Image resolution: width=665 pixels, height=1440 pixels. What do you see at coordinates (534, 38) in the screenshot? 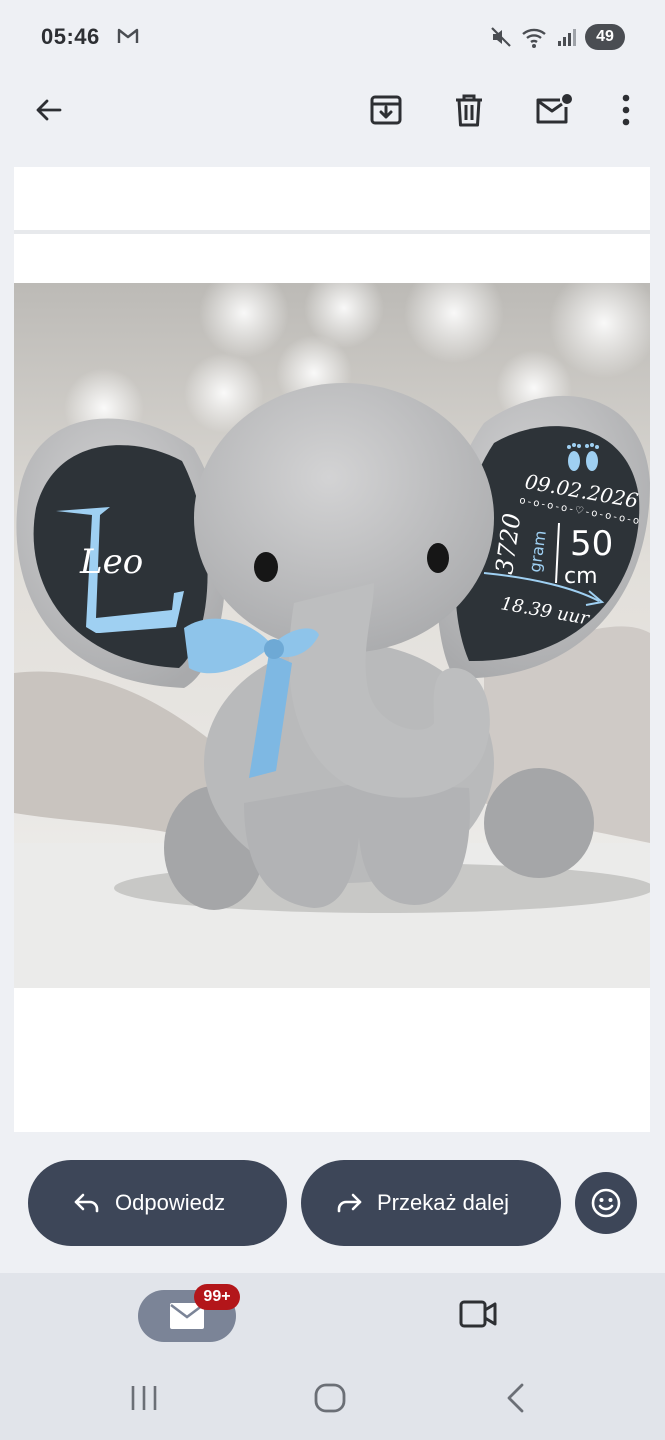
I see `wifi-icon` at bounding box center [534, 38].